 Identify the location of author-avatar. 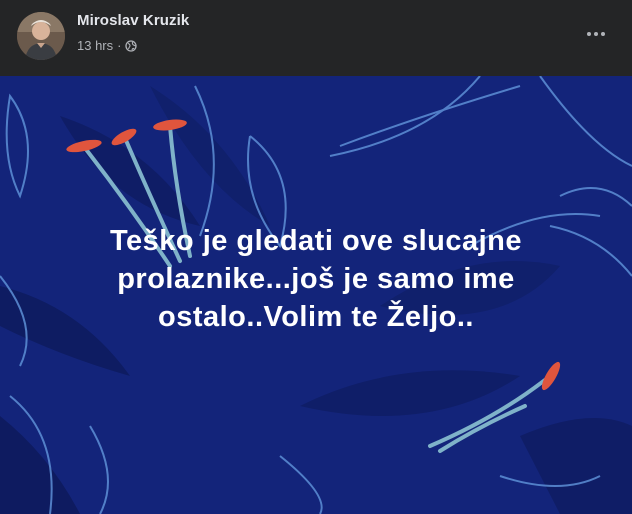
(41, 36).